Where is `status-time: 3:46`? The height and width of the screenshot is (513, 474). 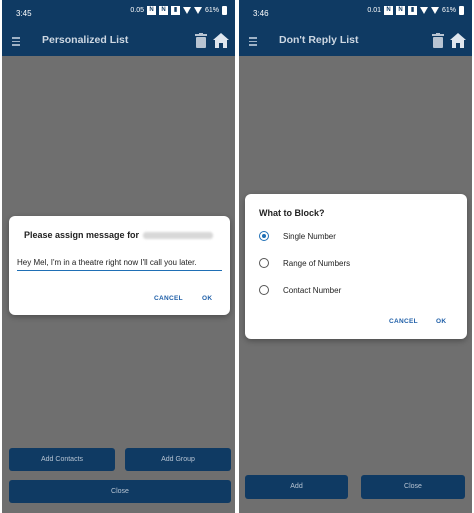 status-time: 3:46 is located at coordinates (261, 13).